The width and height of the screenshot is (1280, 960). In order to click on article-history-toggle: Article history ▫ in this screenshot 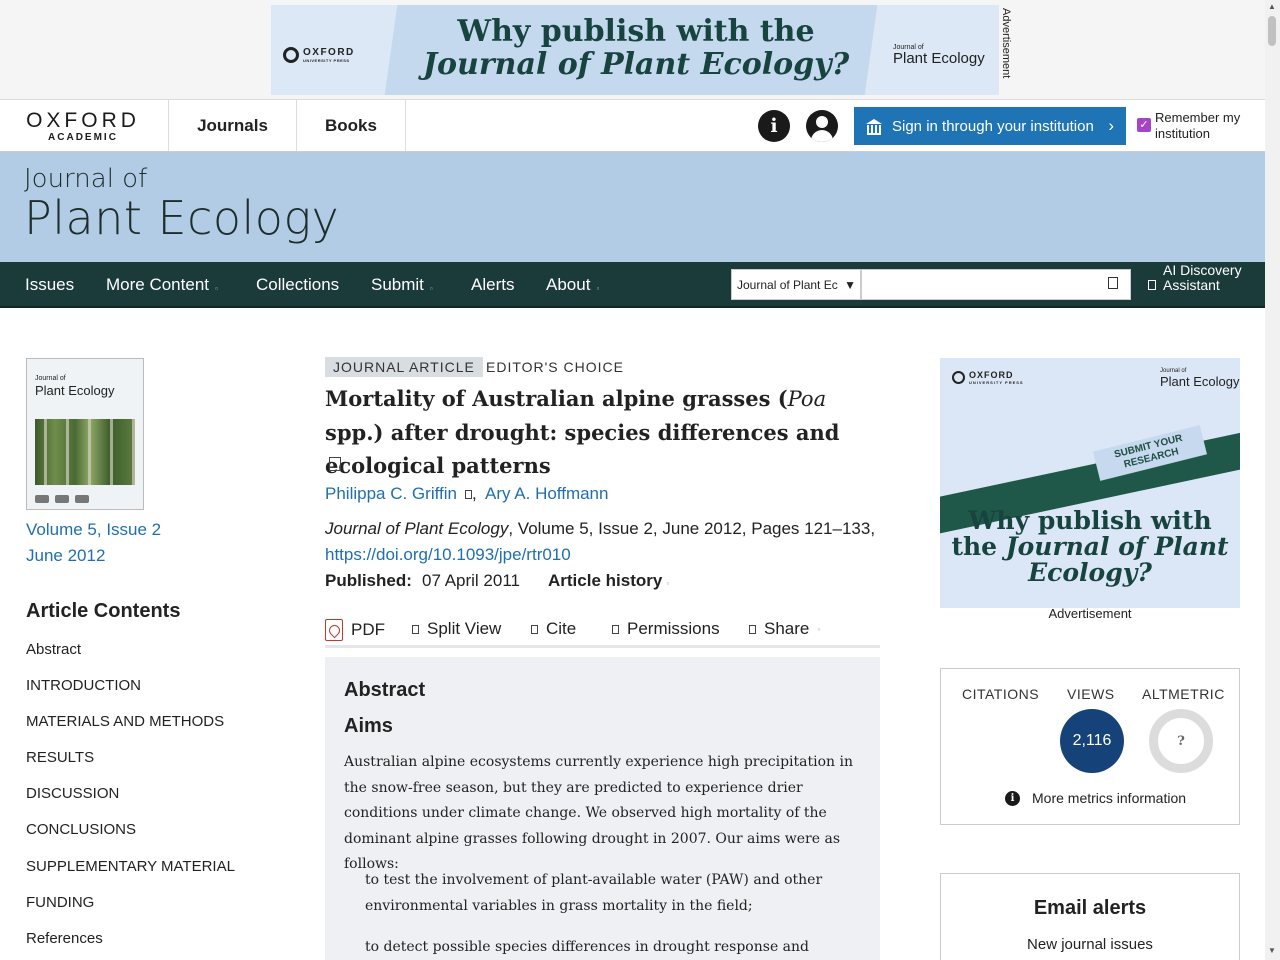, I will do `click(608, 581)`.